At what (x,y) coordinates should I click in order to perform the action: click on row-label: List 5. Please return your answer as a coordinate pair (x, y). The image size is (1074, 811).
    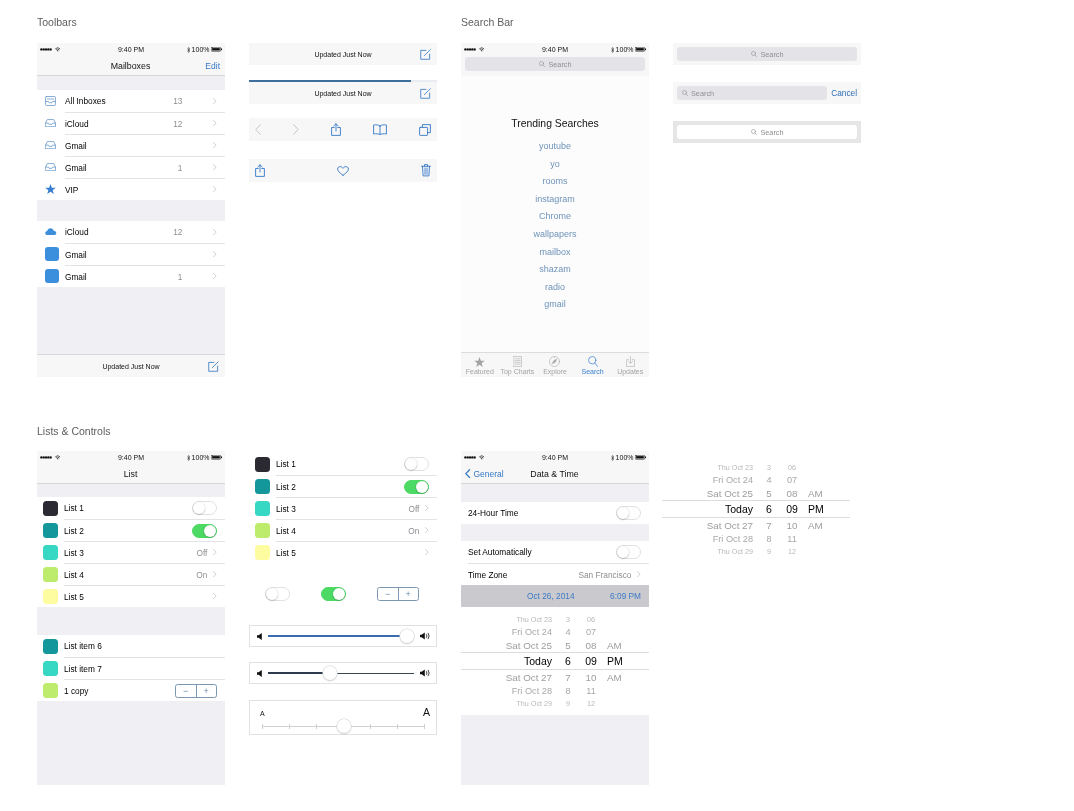
    Looking at the image, I should click on (74, 596).